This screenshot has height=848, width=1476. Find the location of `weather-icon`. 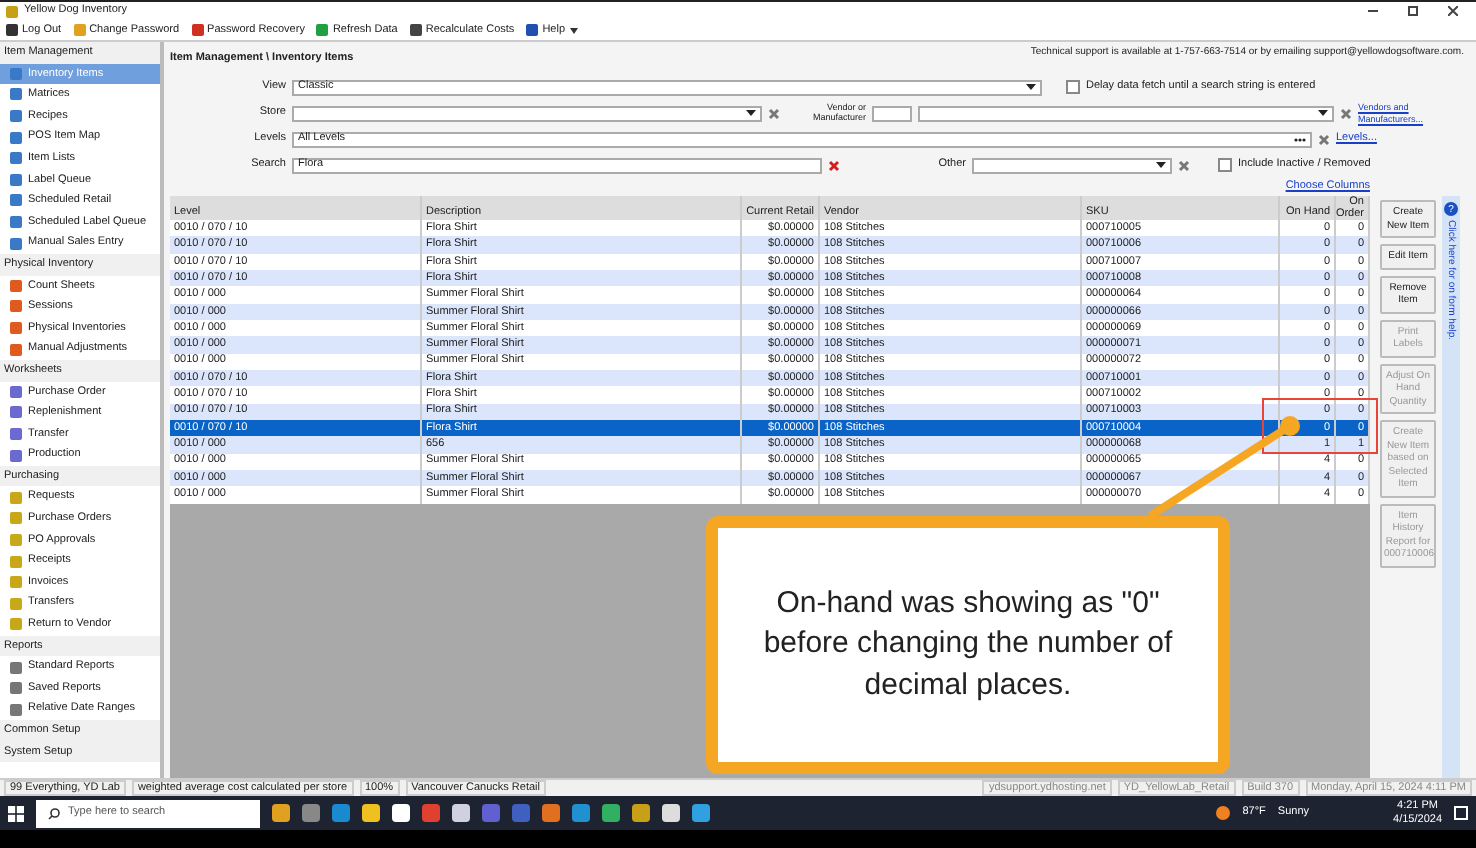

weather-icon is located at coordinates (1223, 813).